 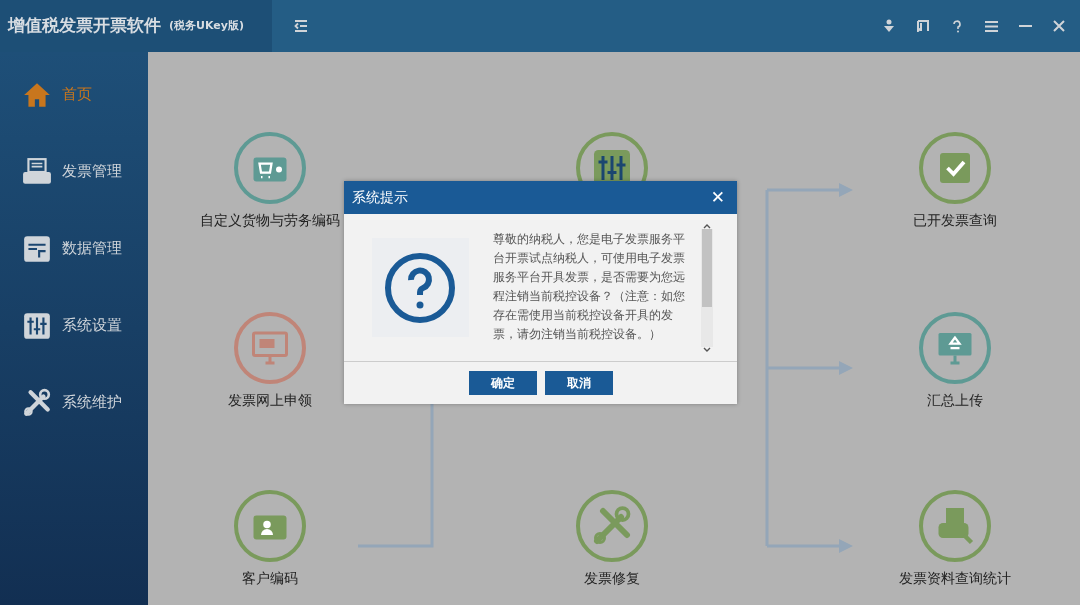 I want to click on dialog-button: 确定, so click(x=502, y=383).